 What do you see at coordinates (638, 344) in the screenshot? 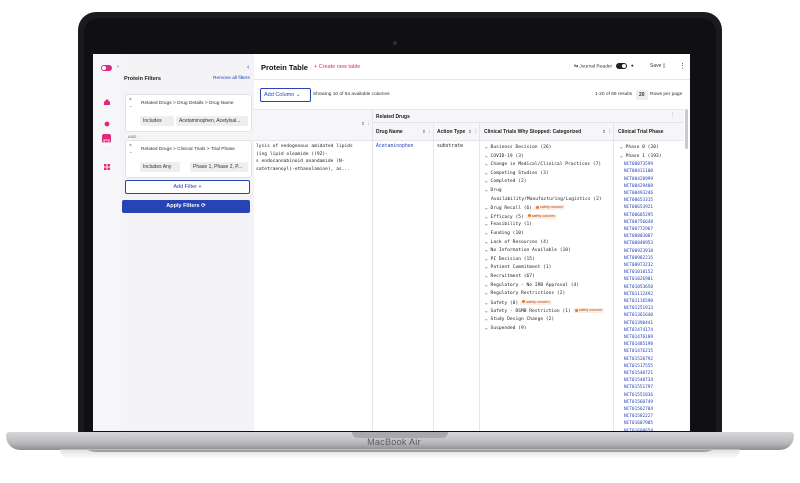
I see `nct-link: NCT01485198` at bounding box center [638, 344].